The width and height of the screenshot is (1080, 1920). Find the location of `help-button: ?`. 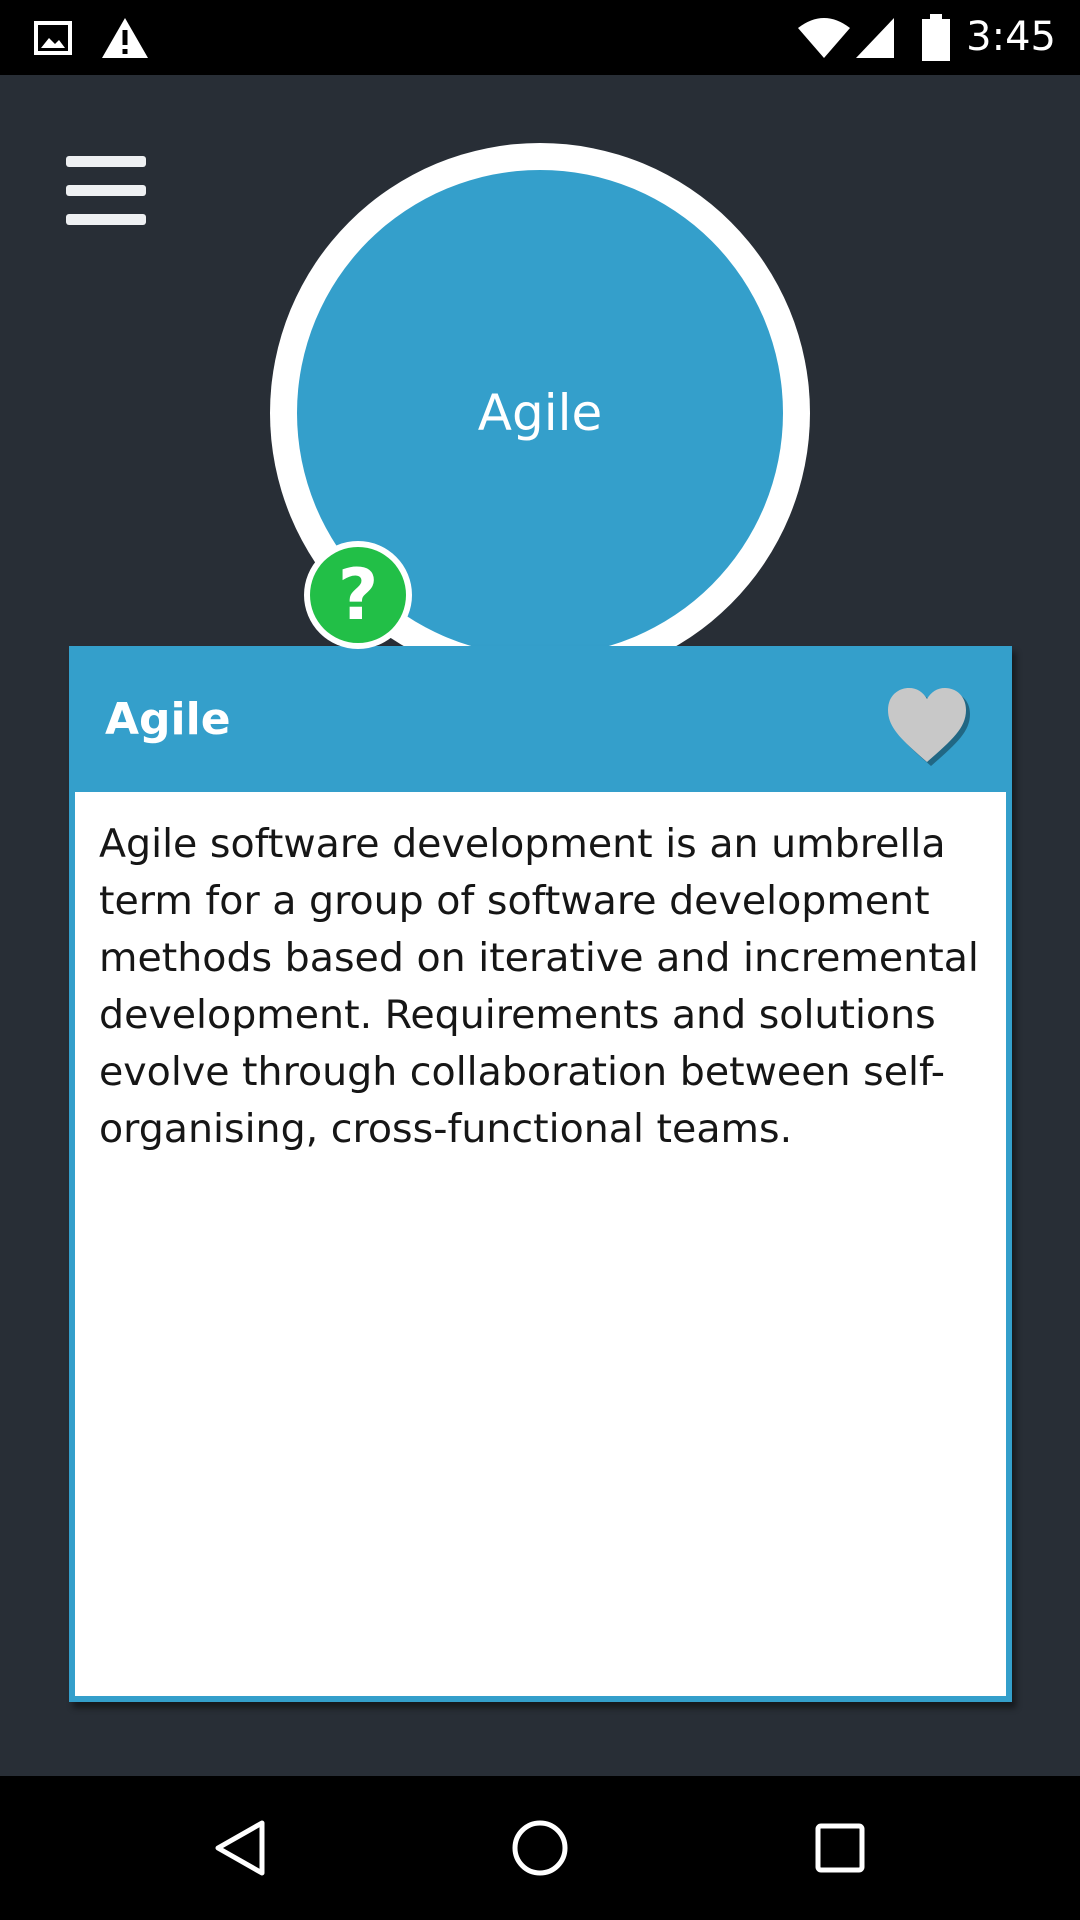

help-button: ? is located at coordinates (358, 595).